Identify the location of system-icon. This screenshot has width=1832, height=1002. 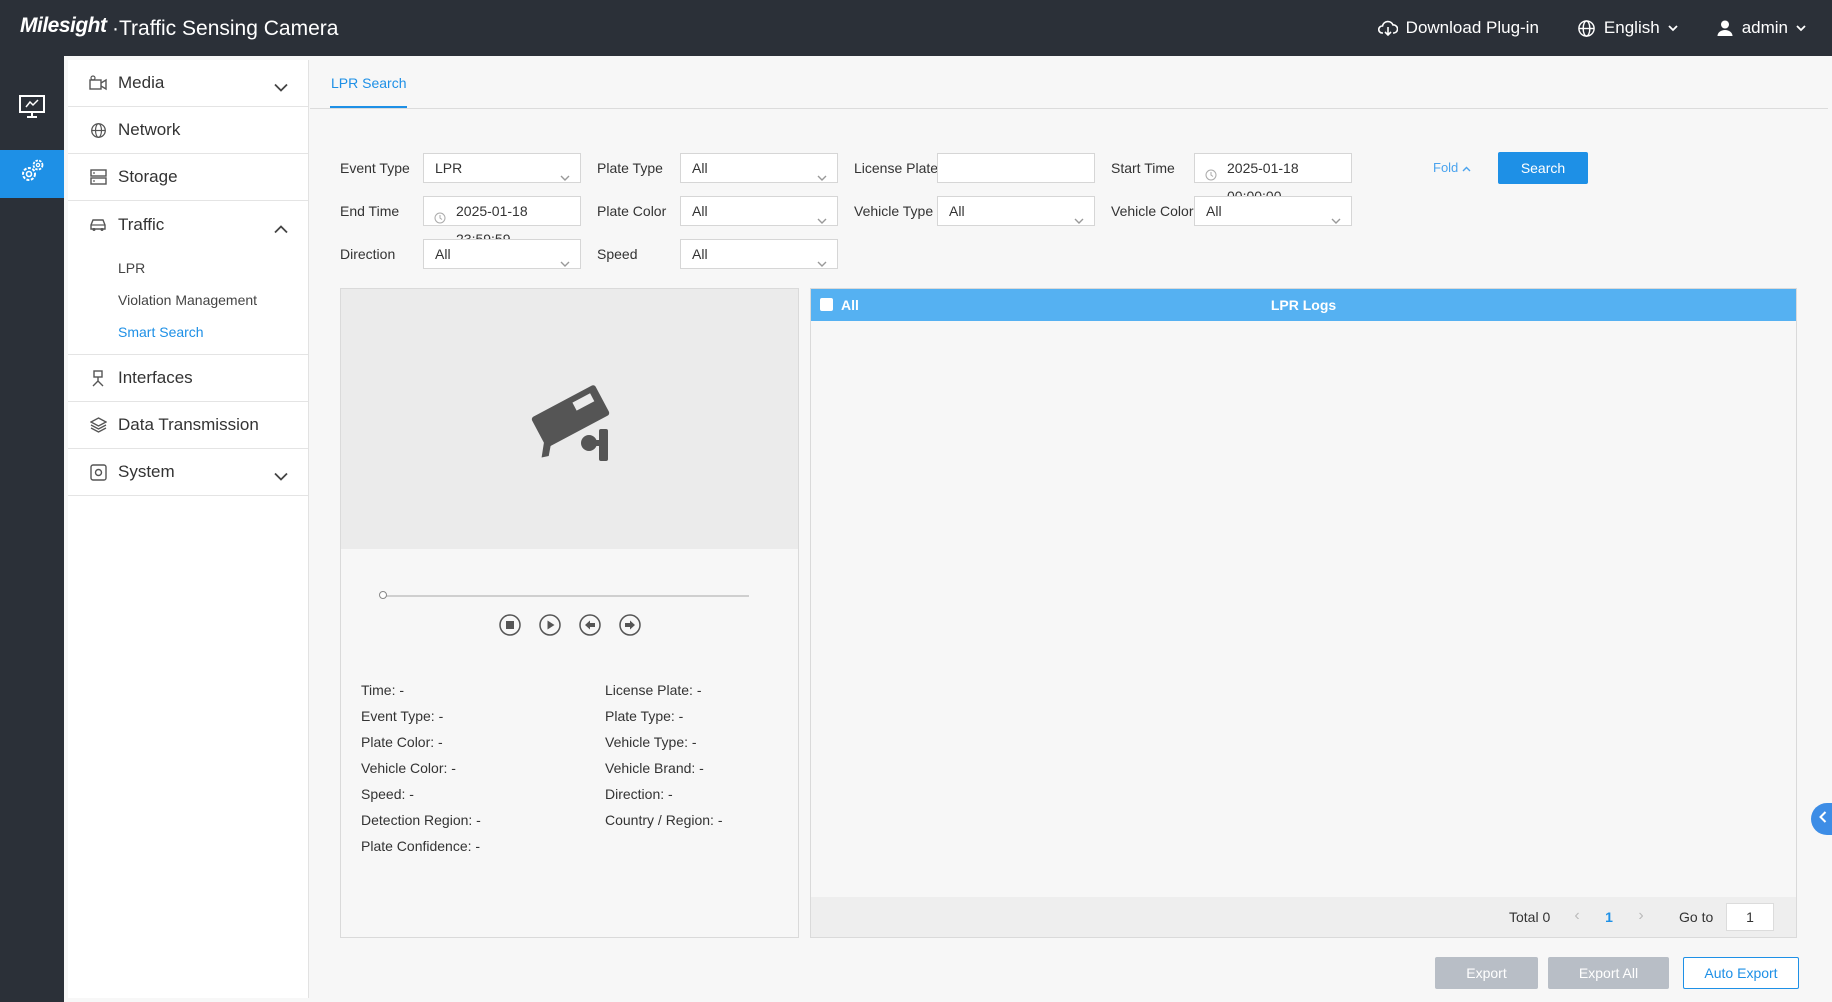
(98, 472).